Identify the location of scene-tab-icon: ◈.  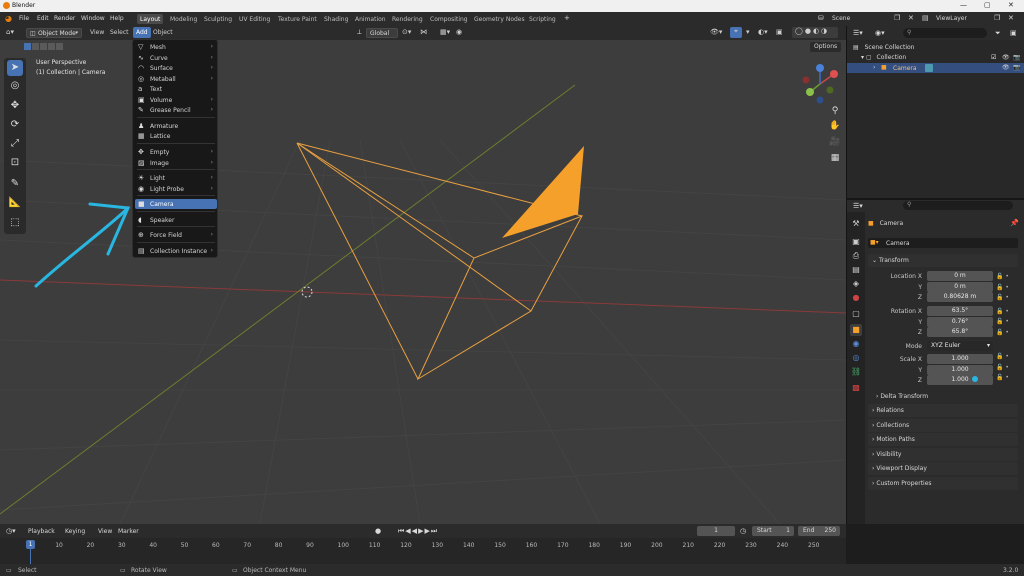
(856, 284).